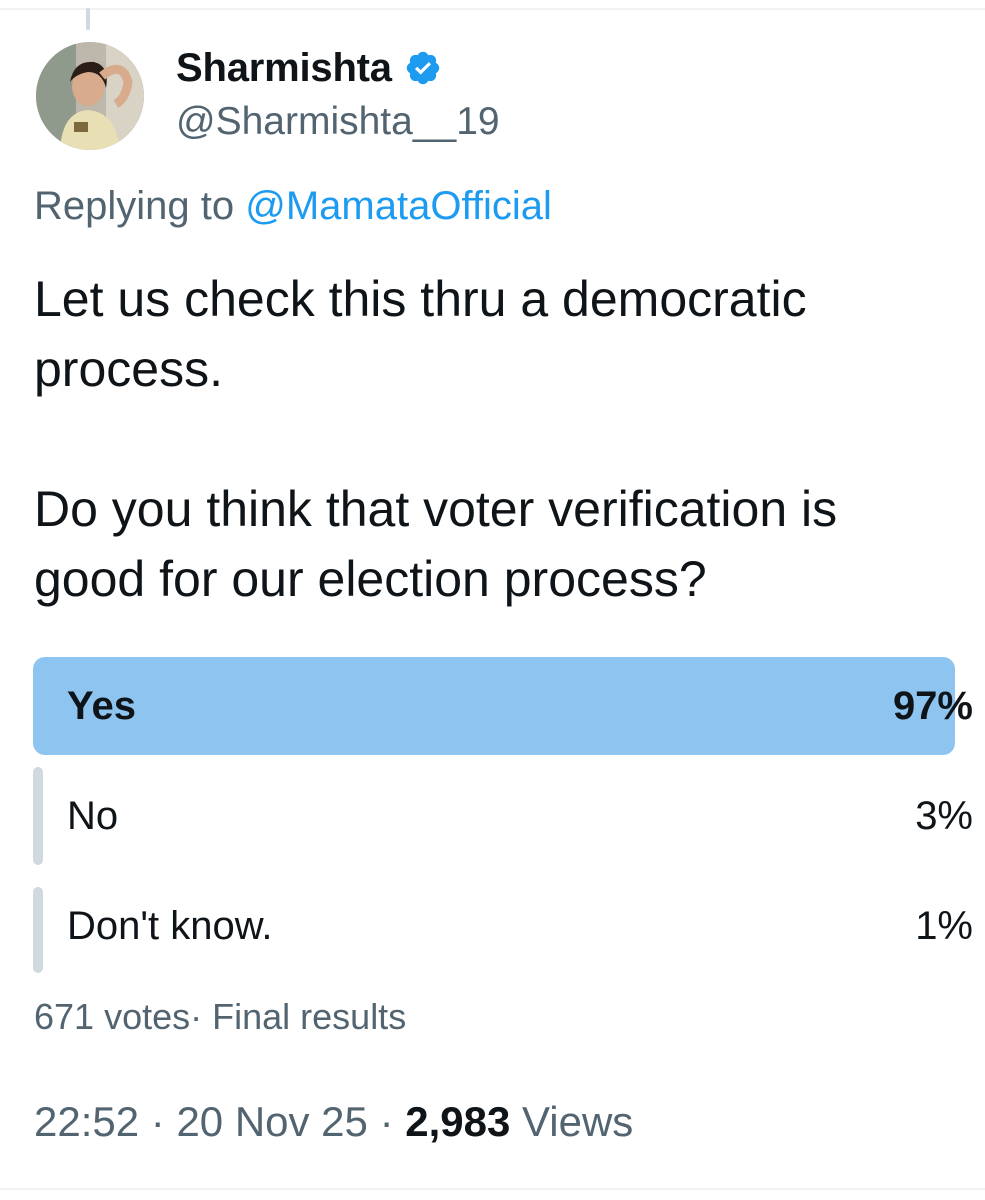 This screenshot has height=1200, width=985. Describe the element at coordinates (170, 926) in the screenshot. I see `poll-option-label: Don't know.` at that location.